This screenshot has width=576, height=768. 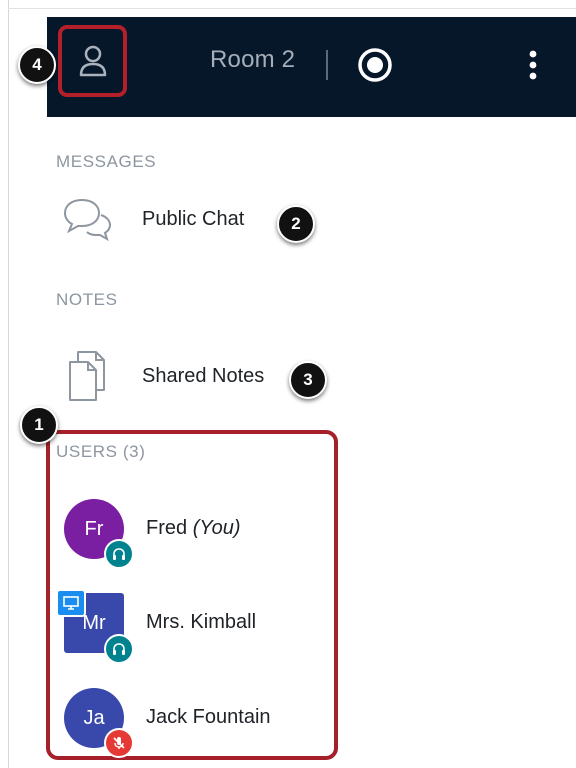 I want to click on chat-bubbles-icon, so click(x=87, y=220).